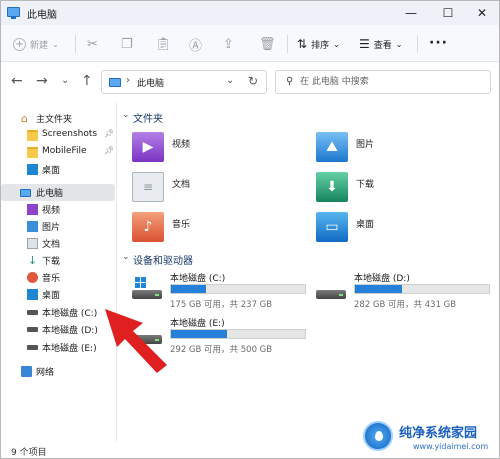 This screenshot has width=500, height=459. Describe the element at coordinates (51, 171) in the screenshot. I see `sidebar-item-label: 桌面` at that location.